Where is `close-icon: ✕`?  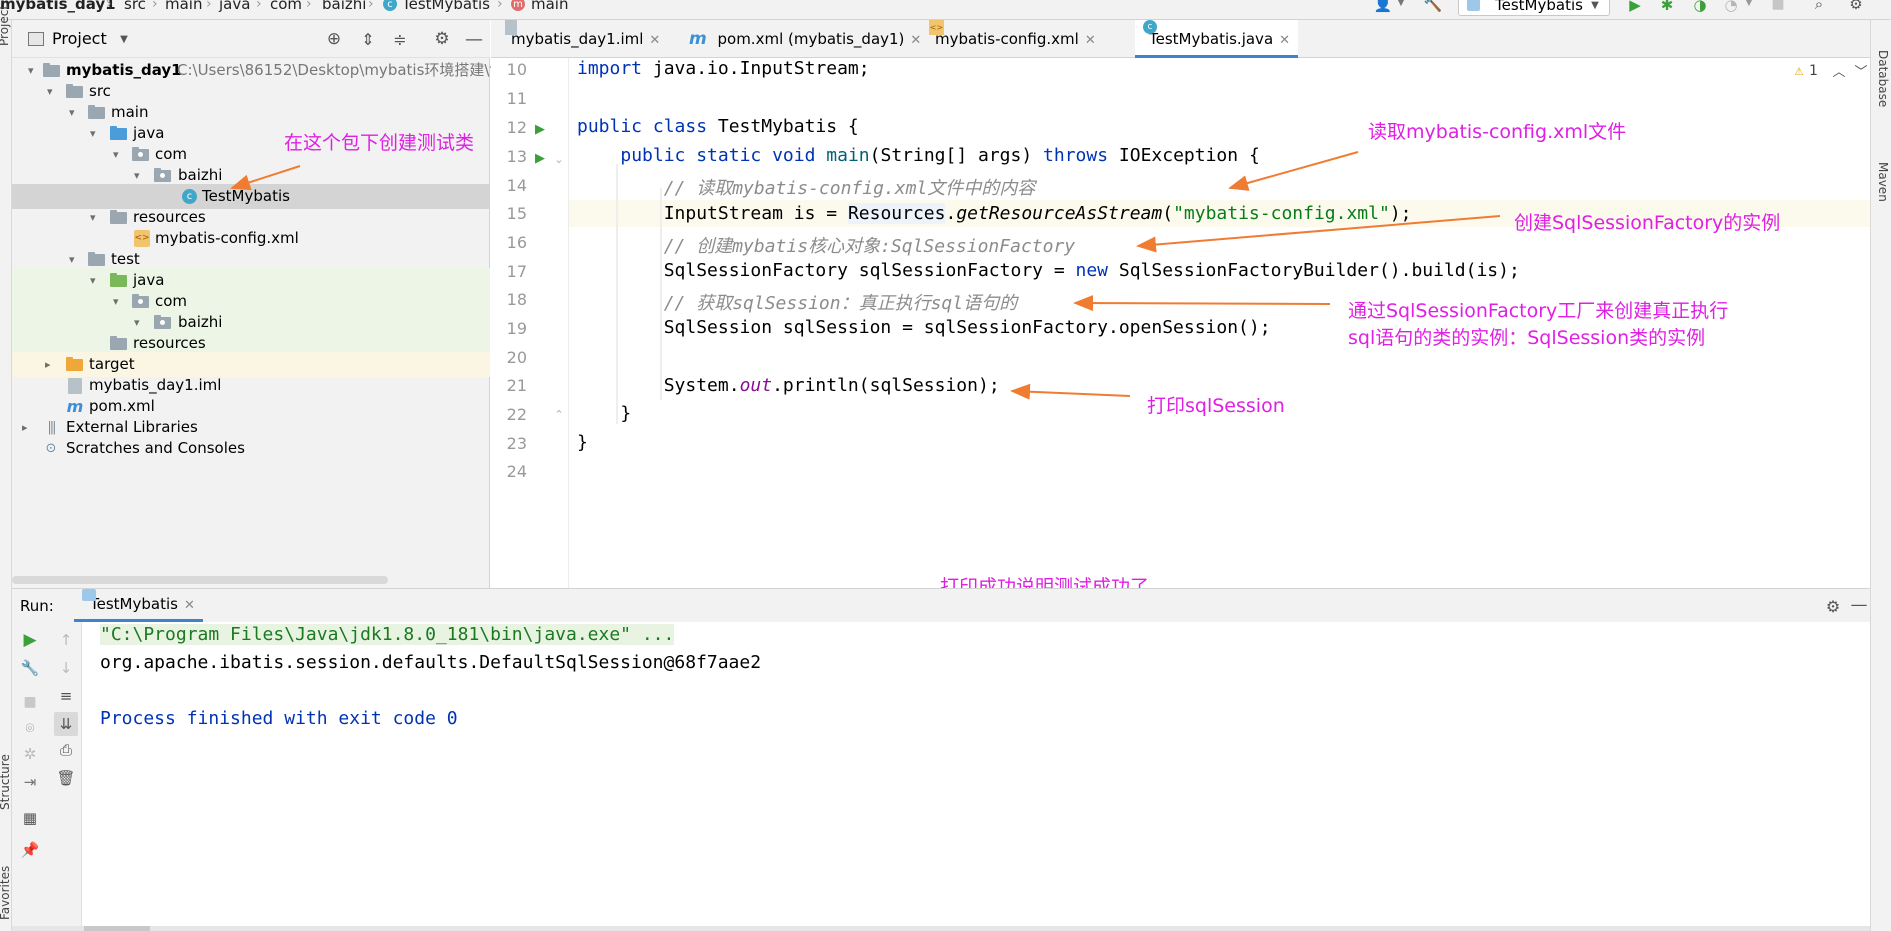
close-icon: ✕ is located at coordinates (189, 605).